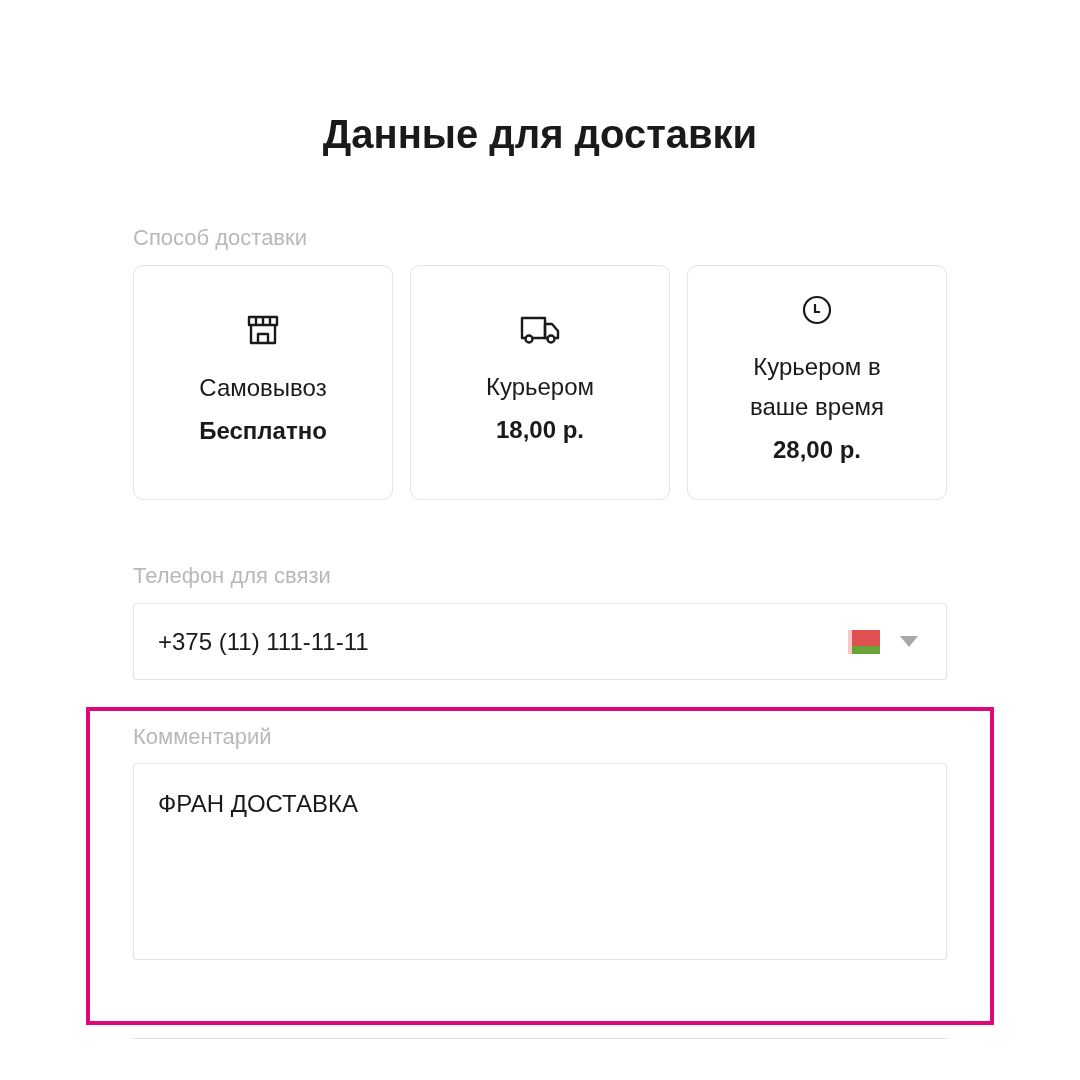 Image resolution: width=1080 pixels, height=1080 pixels. What do you see at coordinates (540, 134) in the screenshot?
I see `page-title: Данные для доставки` at bounding box center [540, 134].